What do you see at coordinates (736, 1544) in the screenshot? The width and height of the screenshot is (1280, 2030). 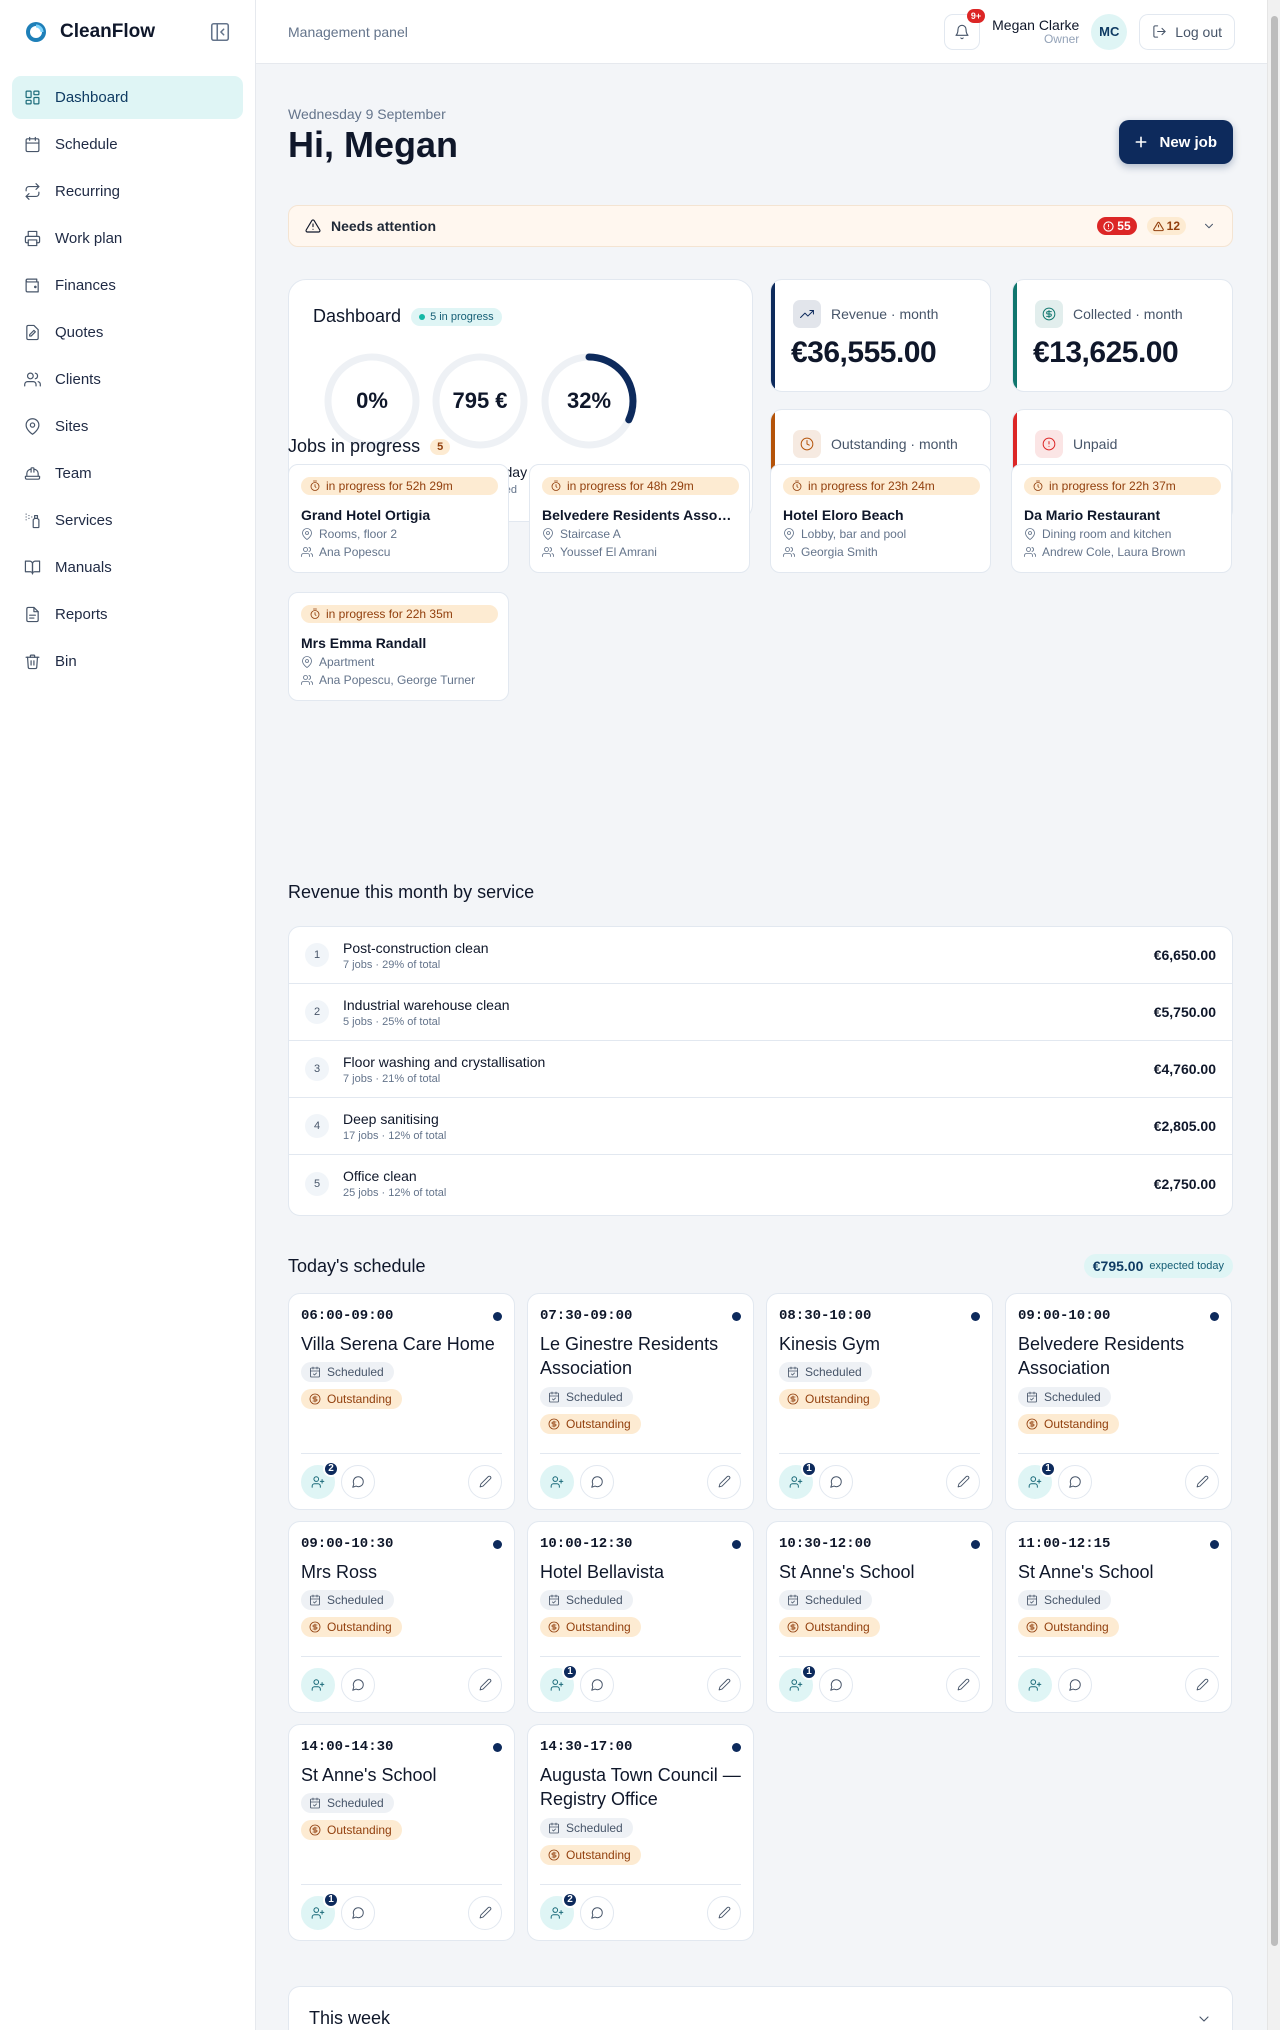 I see `status-dot` at bounding box center [736, 1544].